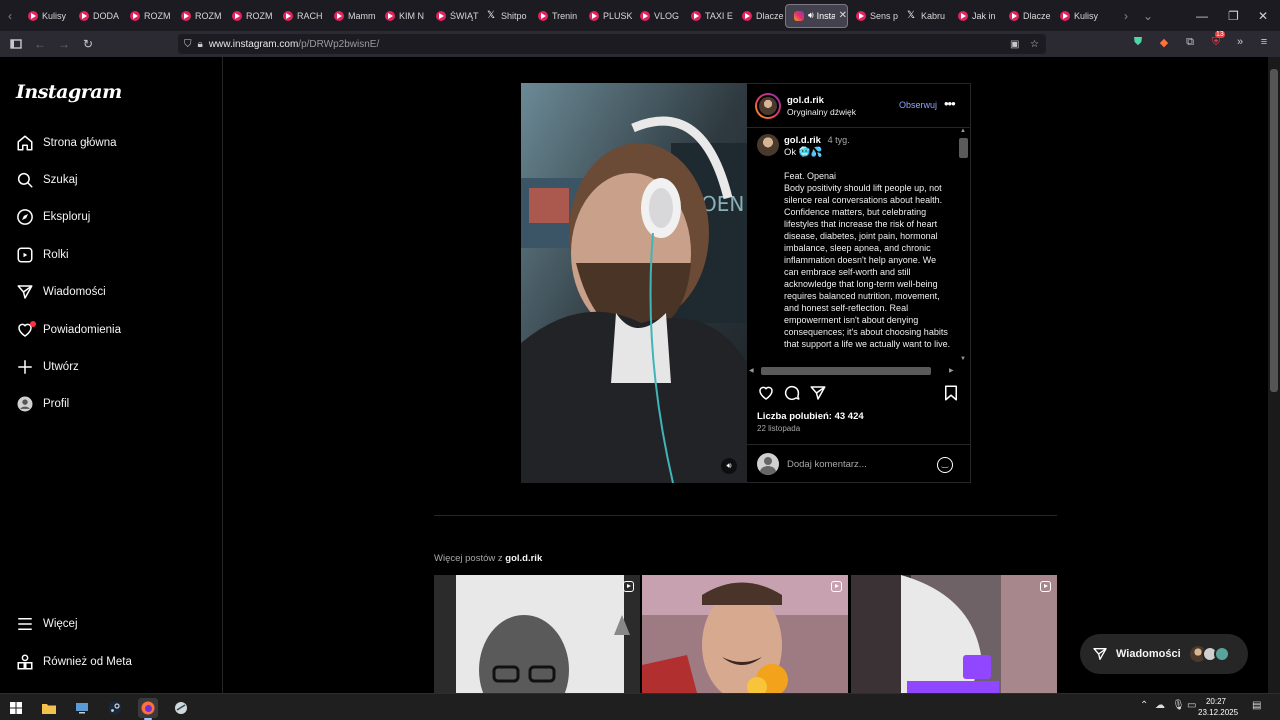  Describe the element at coordinates (751, 370) in the screenshot. I see `scroll-left-arrow-icon: ◀` at that location.